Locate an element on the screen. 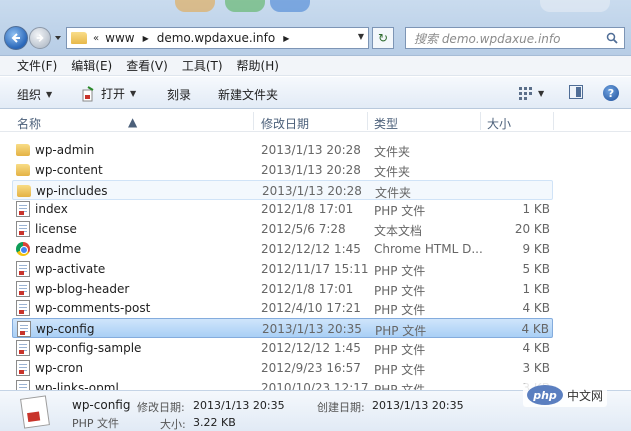 The height and width of the screenshot is (431, 631). menu-edit: 编辑(E) is located at coordinates (91, 65).